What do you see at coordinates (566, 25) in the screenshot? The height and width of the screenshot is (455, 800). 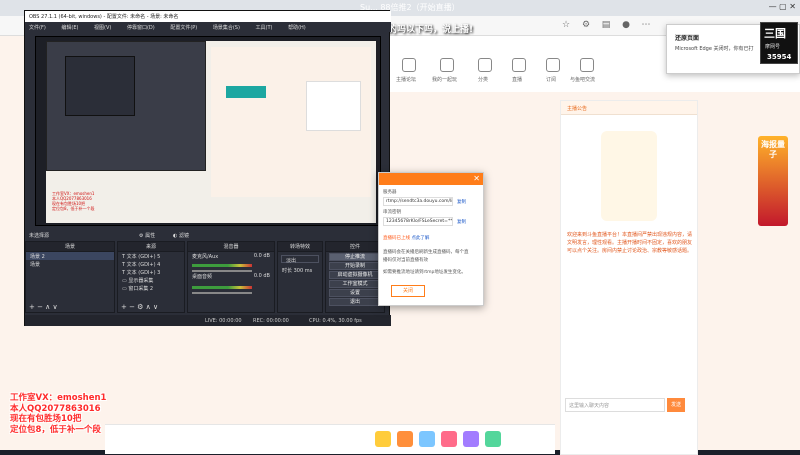 I see `favorites-icon: ☆` at bounding box center [566, 25].